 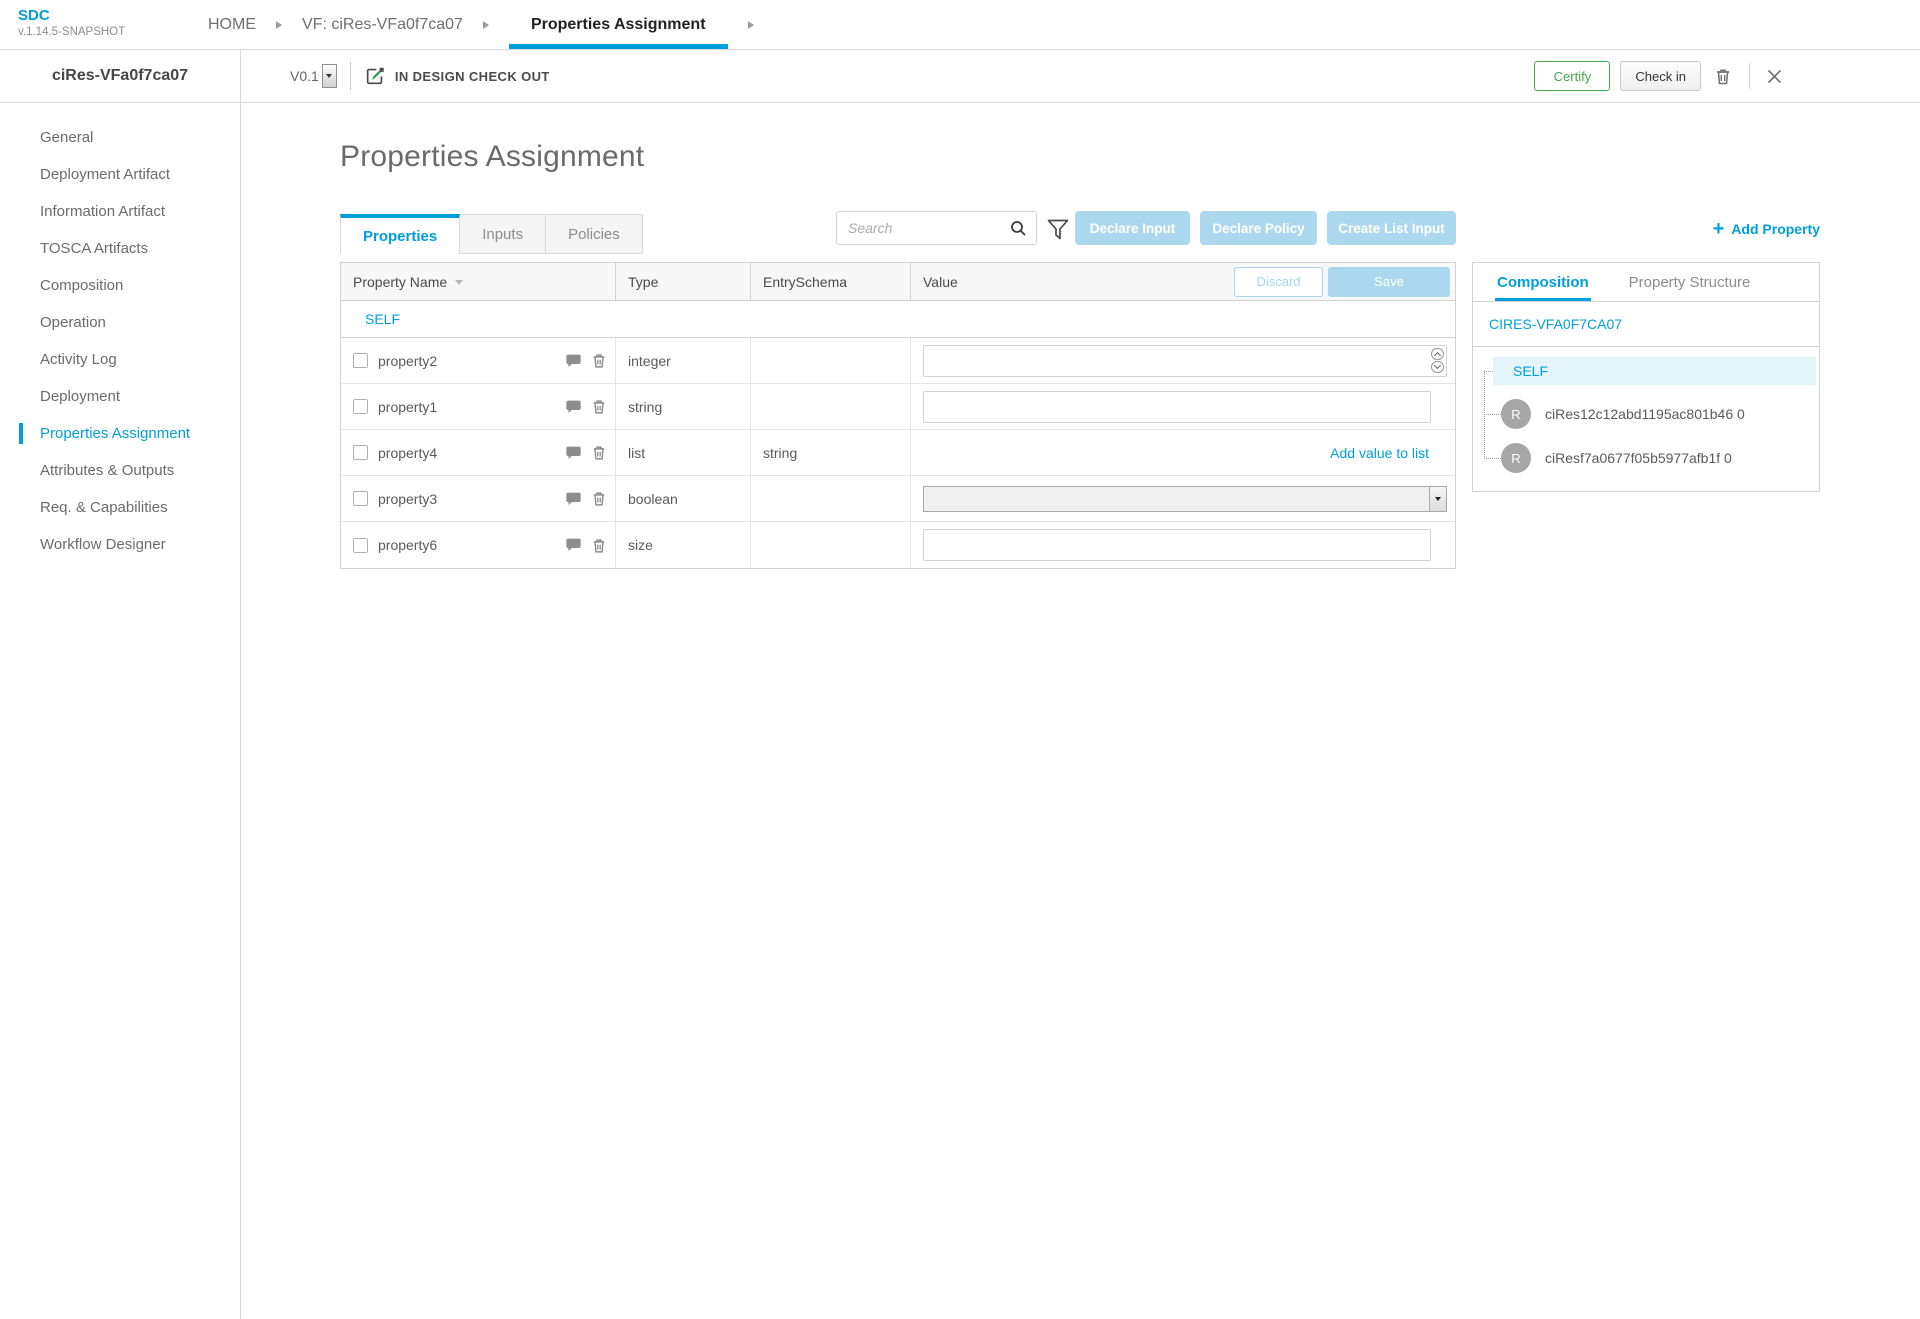 What do you see at coordinates (1183, 281) in the screenshot?
I see `column-header-value: Value Discard Save` at bounding box center [1183, 281].